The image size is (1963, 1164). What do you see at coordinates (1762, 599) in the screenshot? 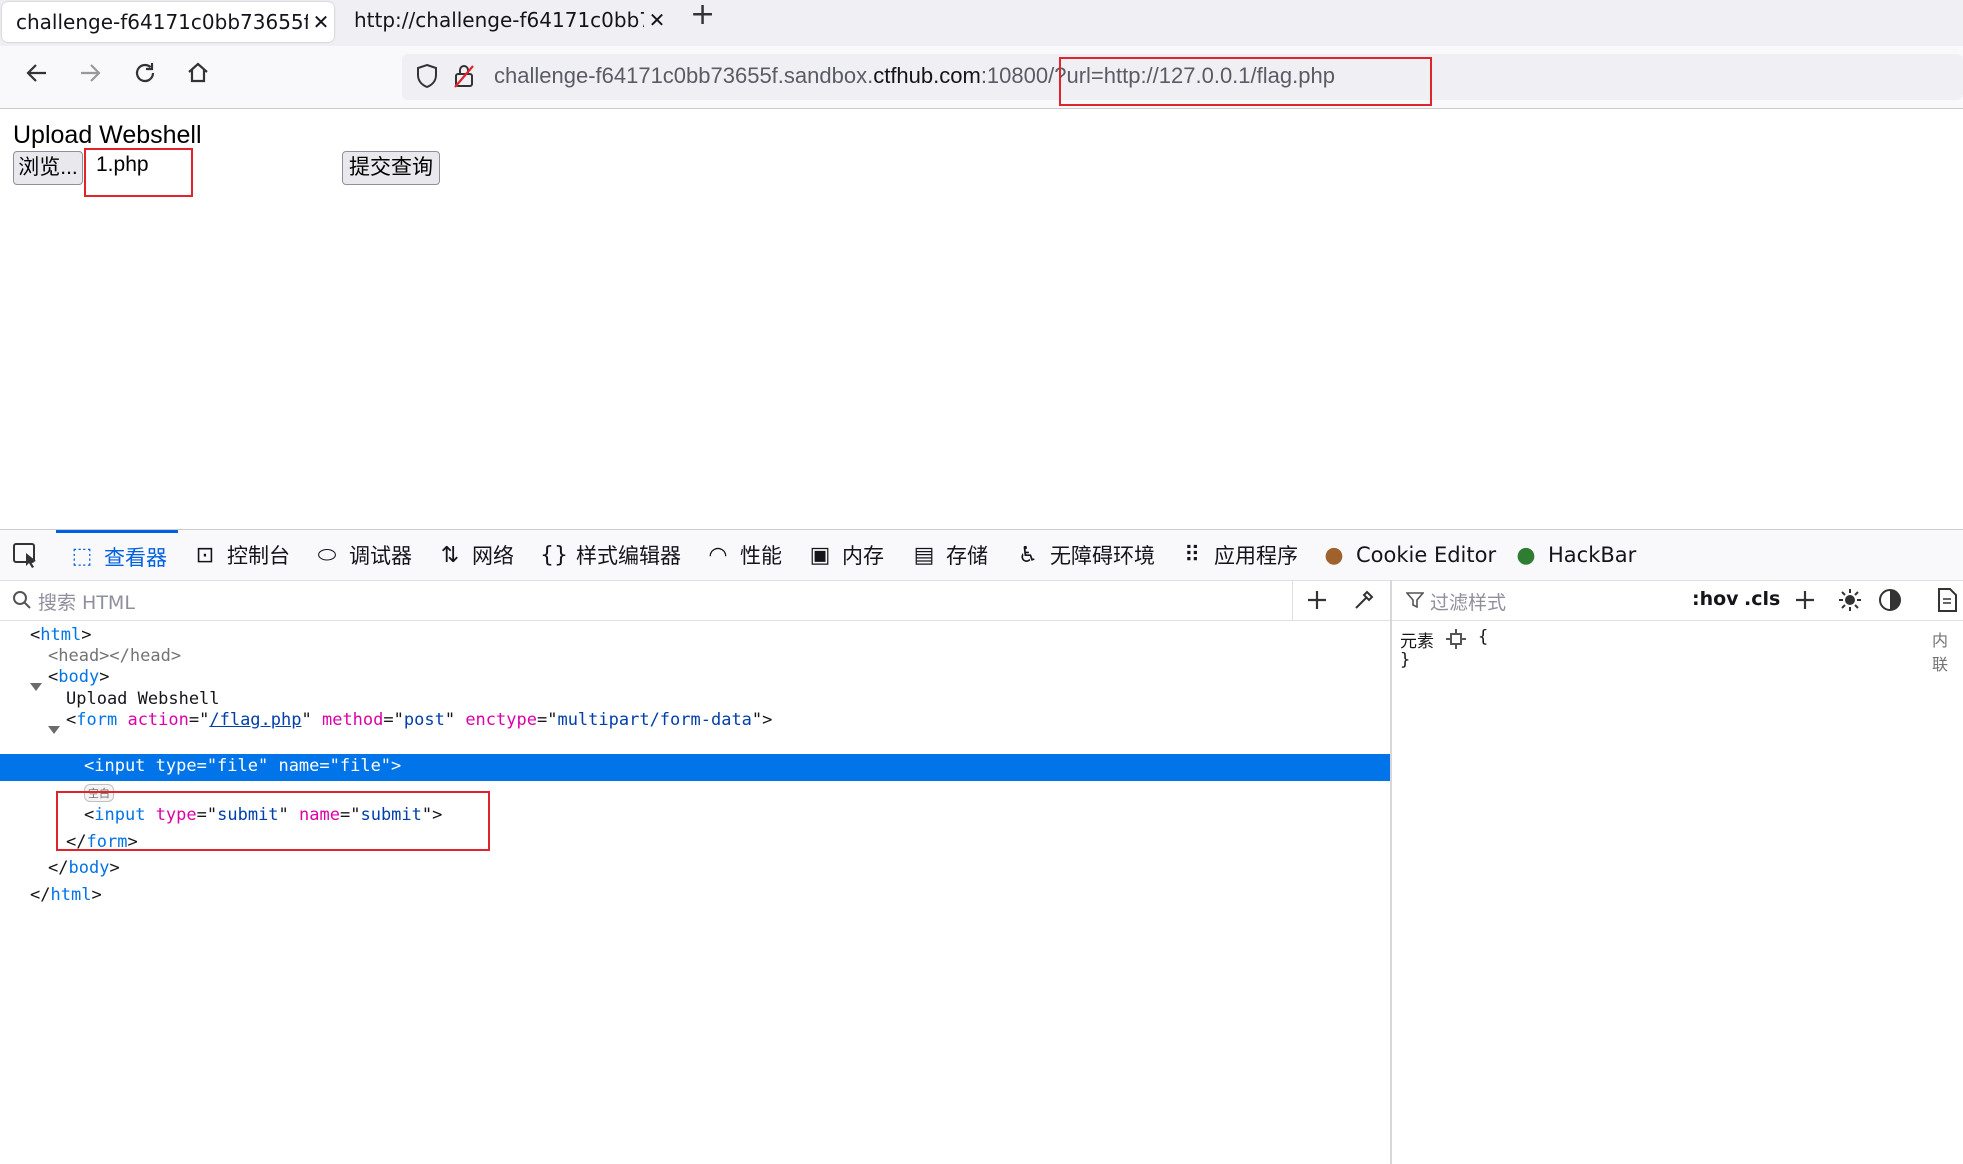
I see `classes-toggle: .cls` at bounding box center [1762, 599].